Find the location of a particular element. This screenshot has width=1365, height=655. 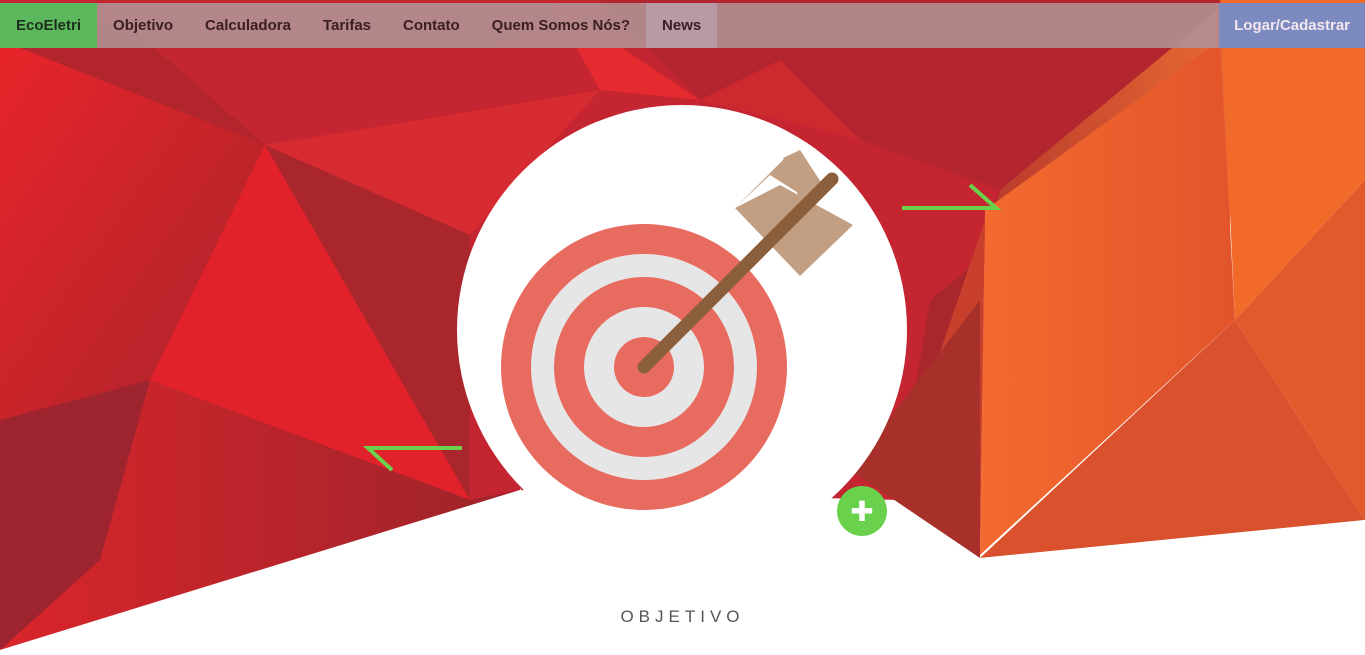

plus-icon: ✚ is located at coordinates (862, 511).